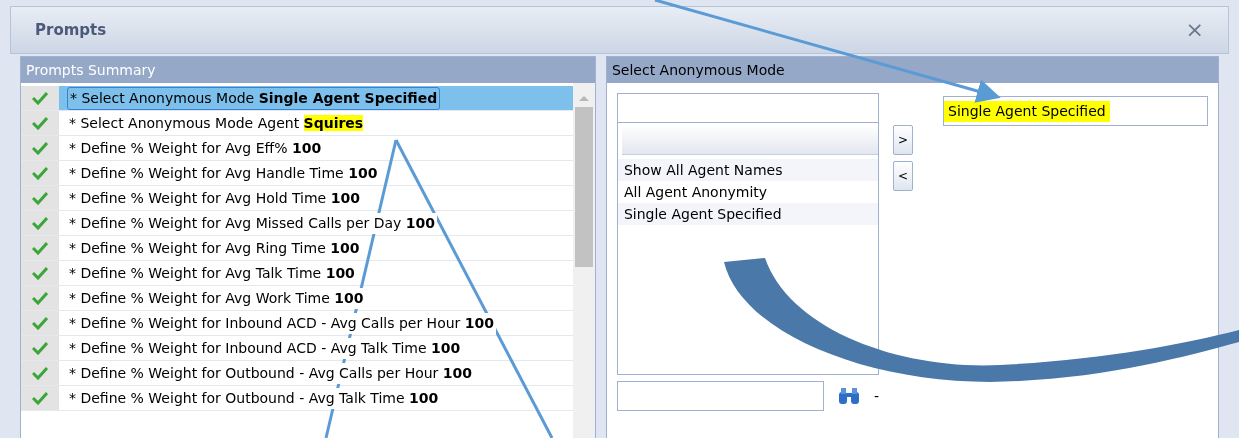 This screenshot has width=1239, height=438. Describe the element at coordinates (271, 373) in the screenshot. I see `prompt-text: * Define % Weight for Outbound - Avg Calls per Hour 100` at that location.